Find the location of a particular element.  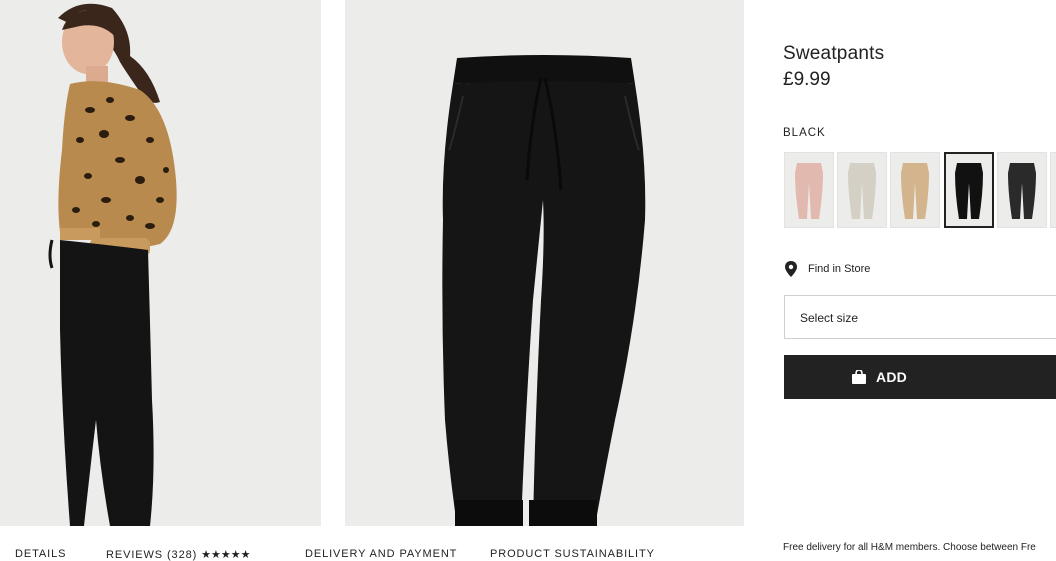

map-pin-icon is located at coordinates (791, 269).